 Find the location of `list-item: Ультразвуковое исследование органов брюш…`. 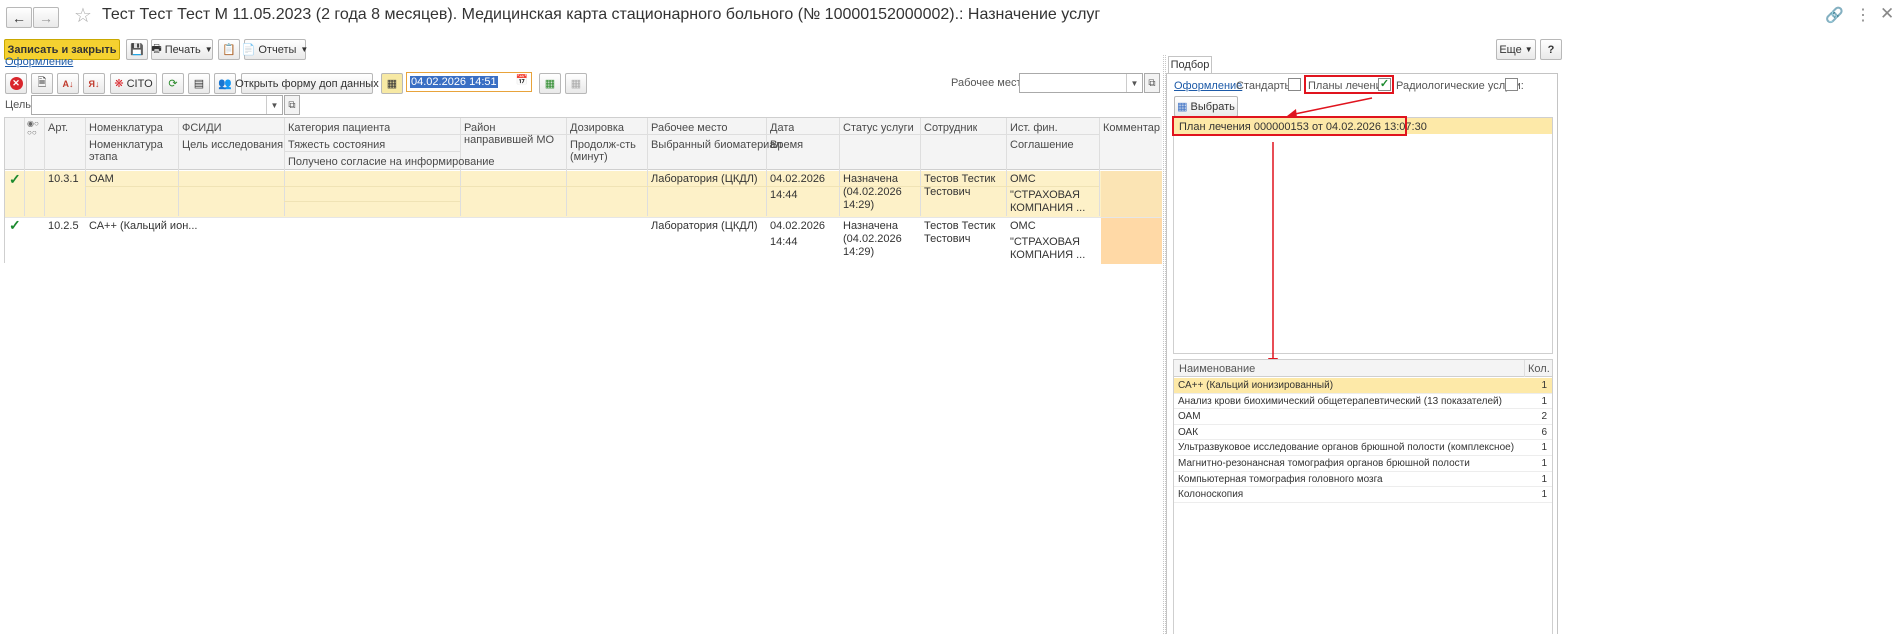

list-item: Ультразвуковое исследование органов брюш… is located at coordinates (1363, 448).